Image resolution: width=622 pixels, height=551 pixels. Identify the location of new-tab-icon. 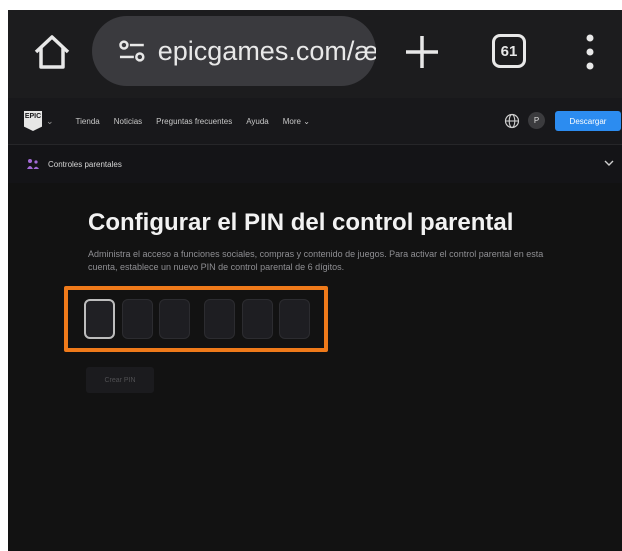
(422, 52).